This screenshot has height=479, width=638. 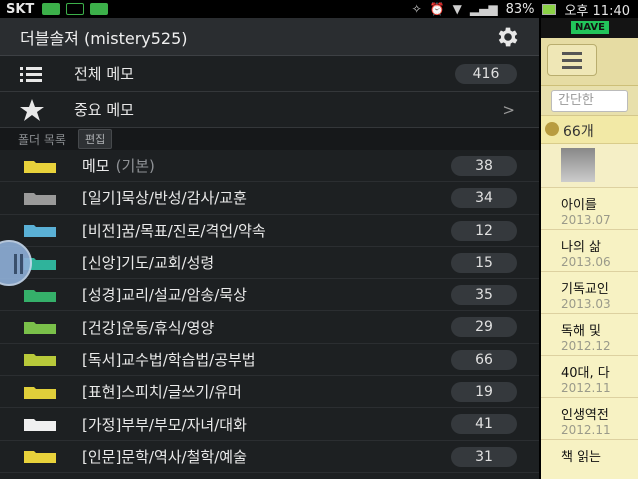 I want to click on all-memos-label: 전체 메모, so click(x=104, y=74).